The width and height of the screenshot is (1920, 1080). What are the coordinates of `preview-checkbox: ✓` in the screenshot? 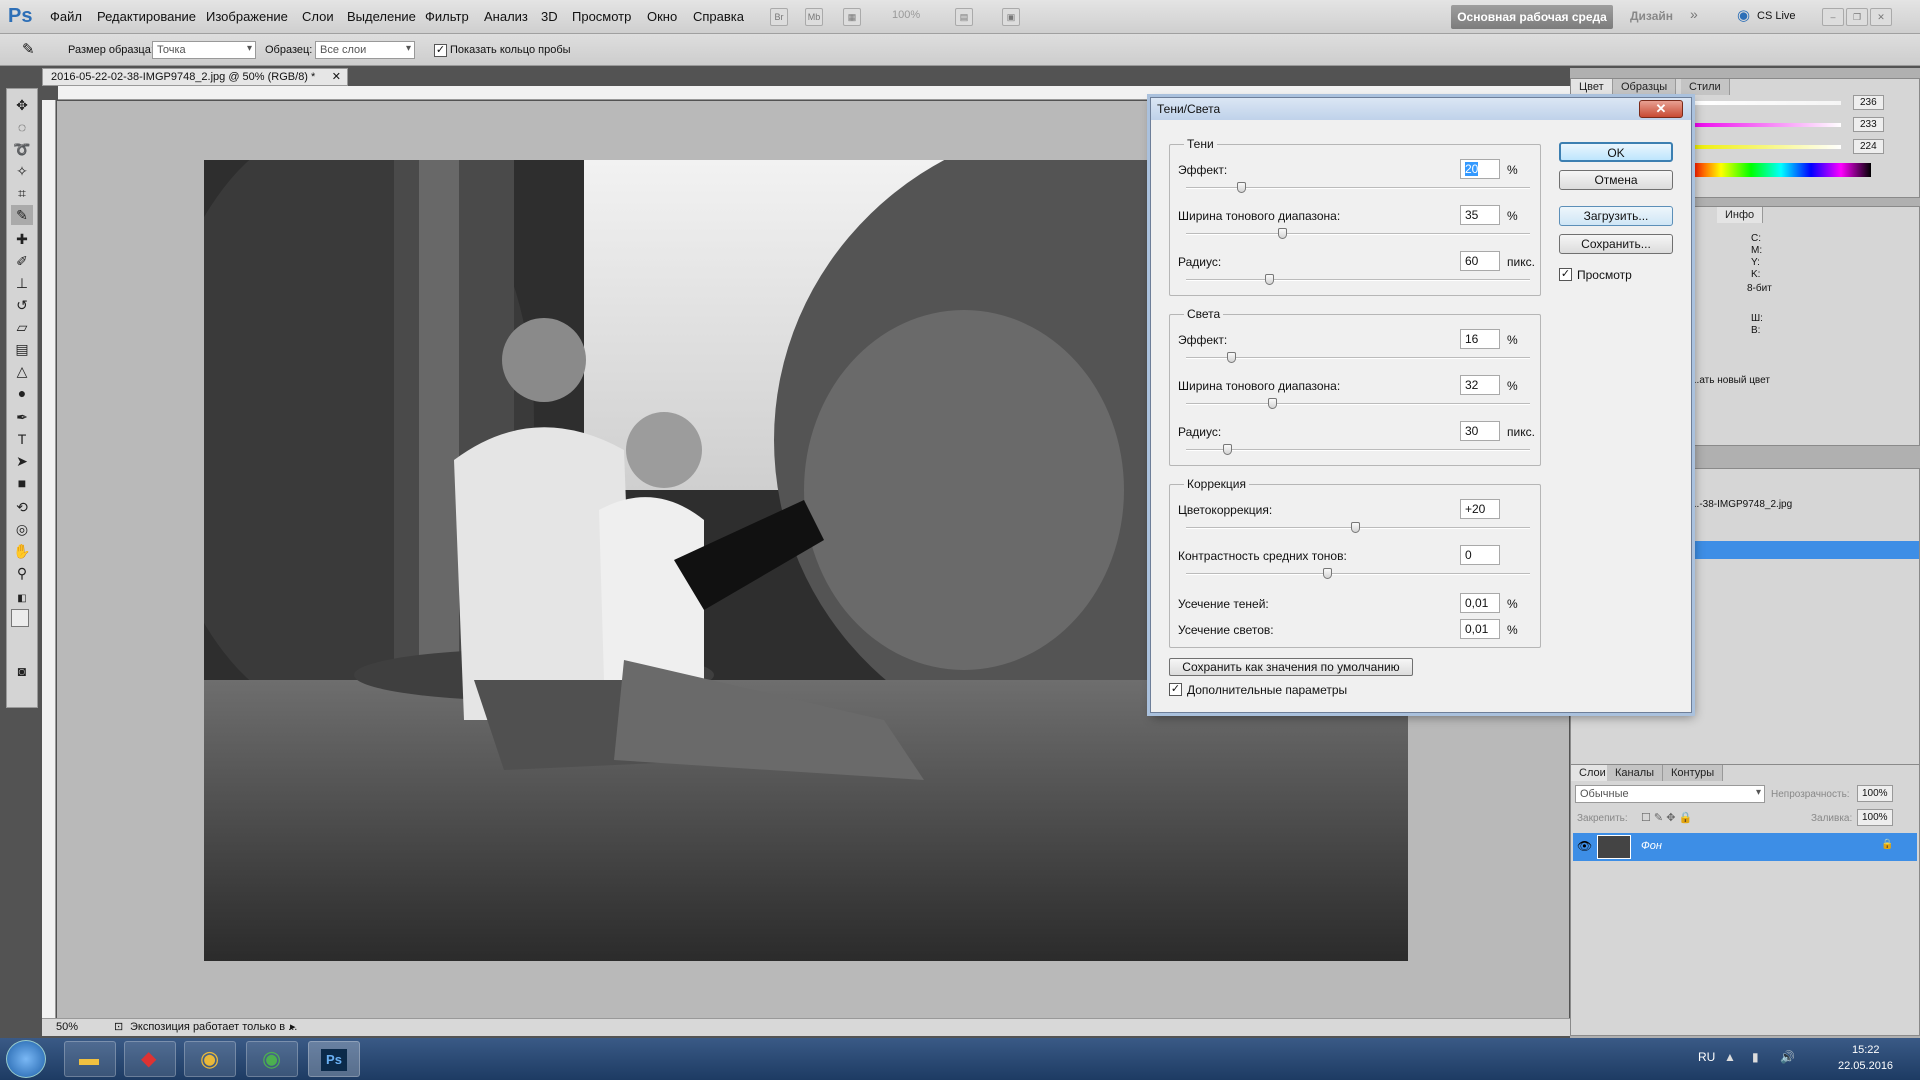 It's located at (1565, 274).